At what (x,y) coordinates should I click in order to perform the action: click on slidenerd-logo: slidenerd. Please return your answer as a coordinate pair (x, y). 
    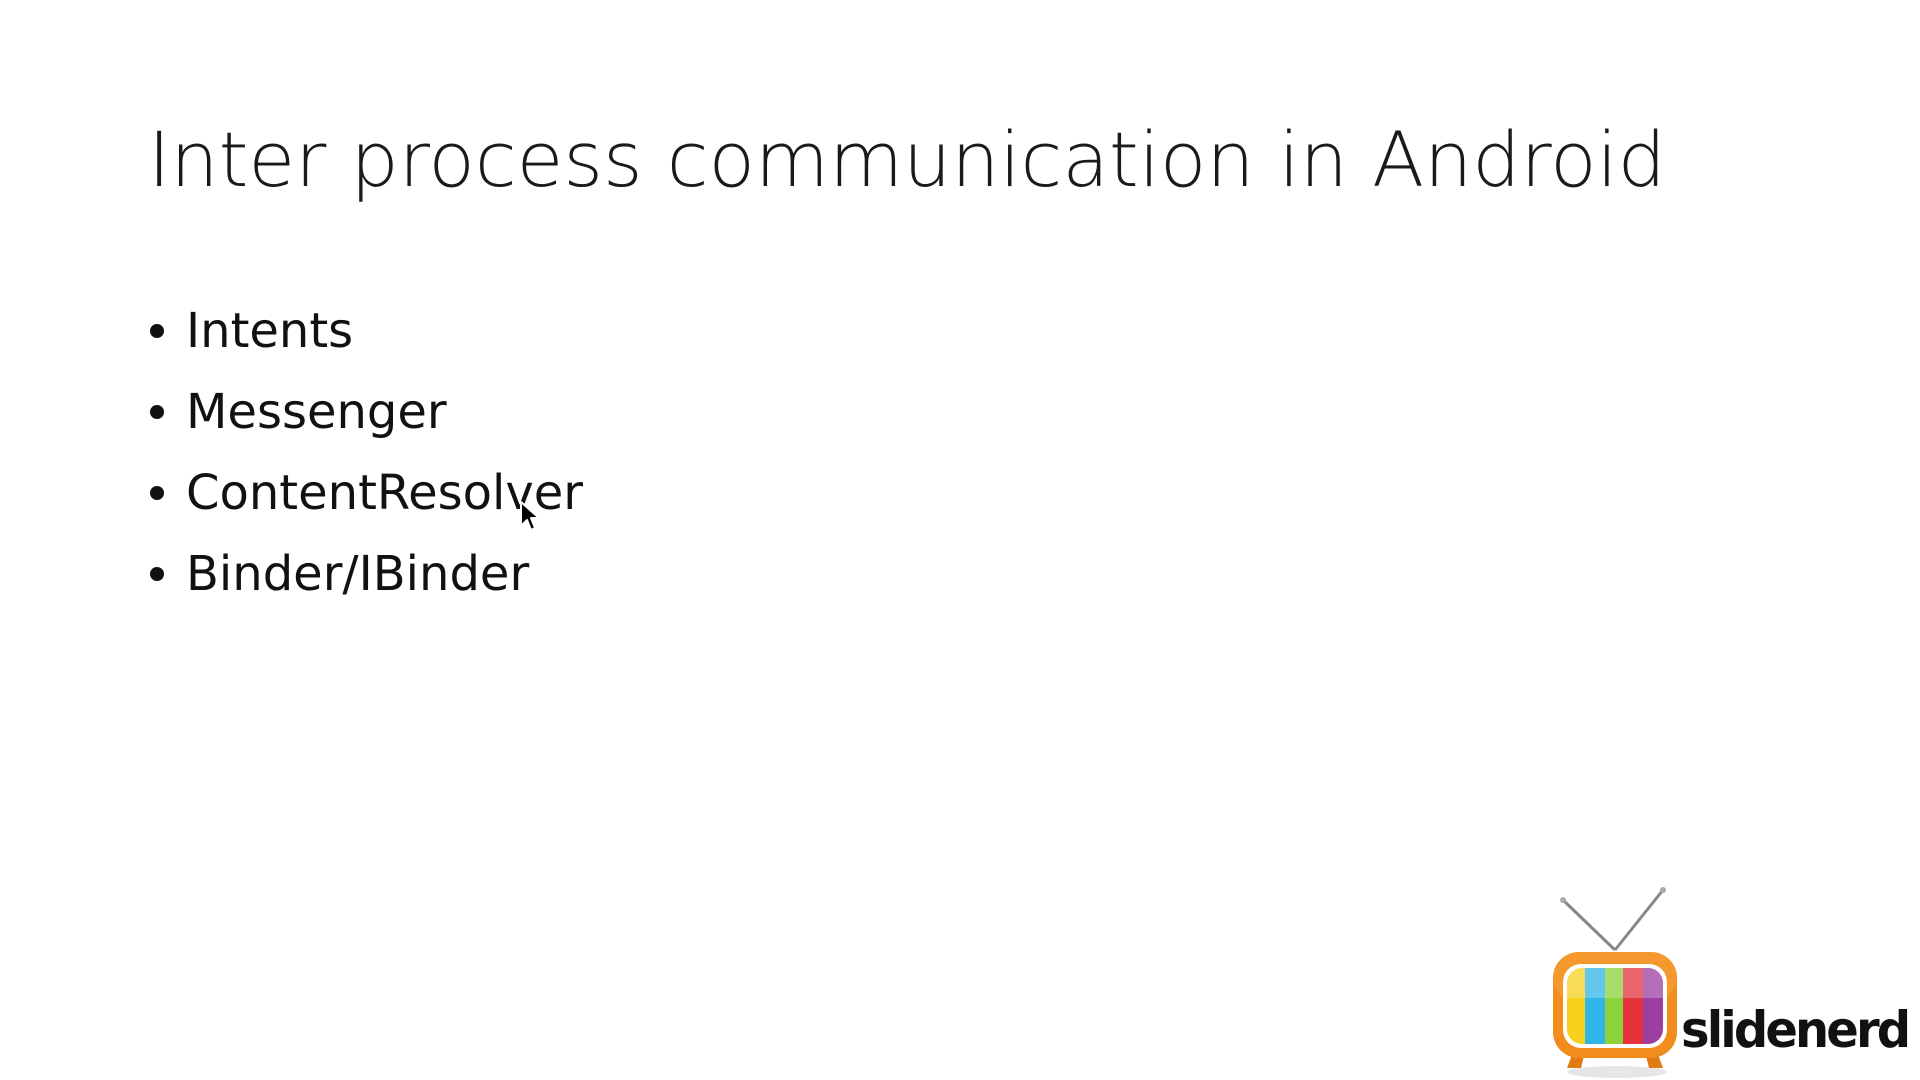
    Looking at the image, I should click on (1730, 980).